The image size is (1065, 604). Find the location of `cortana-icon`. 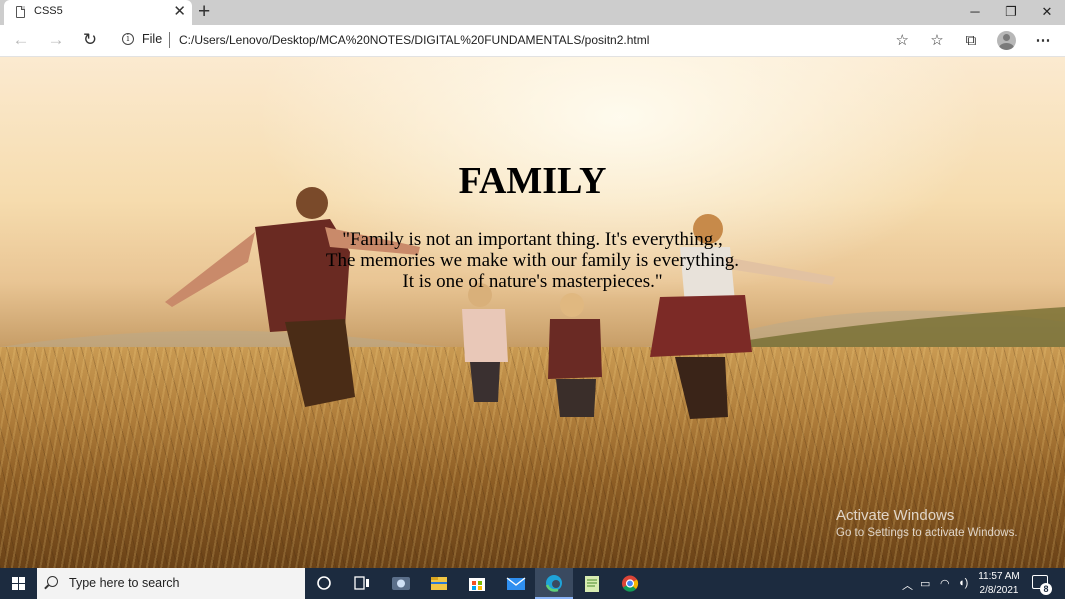

cortana-icon is located at coordinates (324, 583).